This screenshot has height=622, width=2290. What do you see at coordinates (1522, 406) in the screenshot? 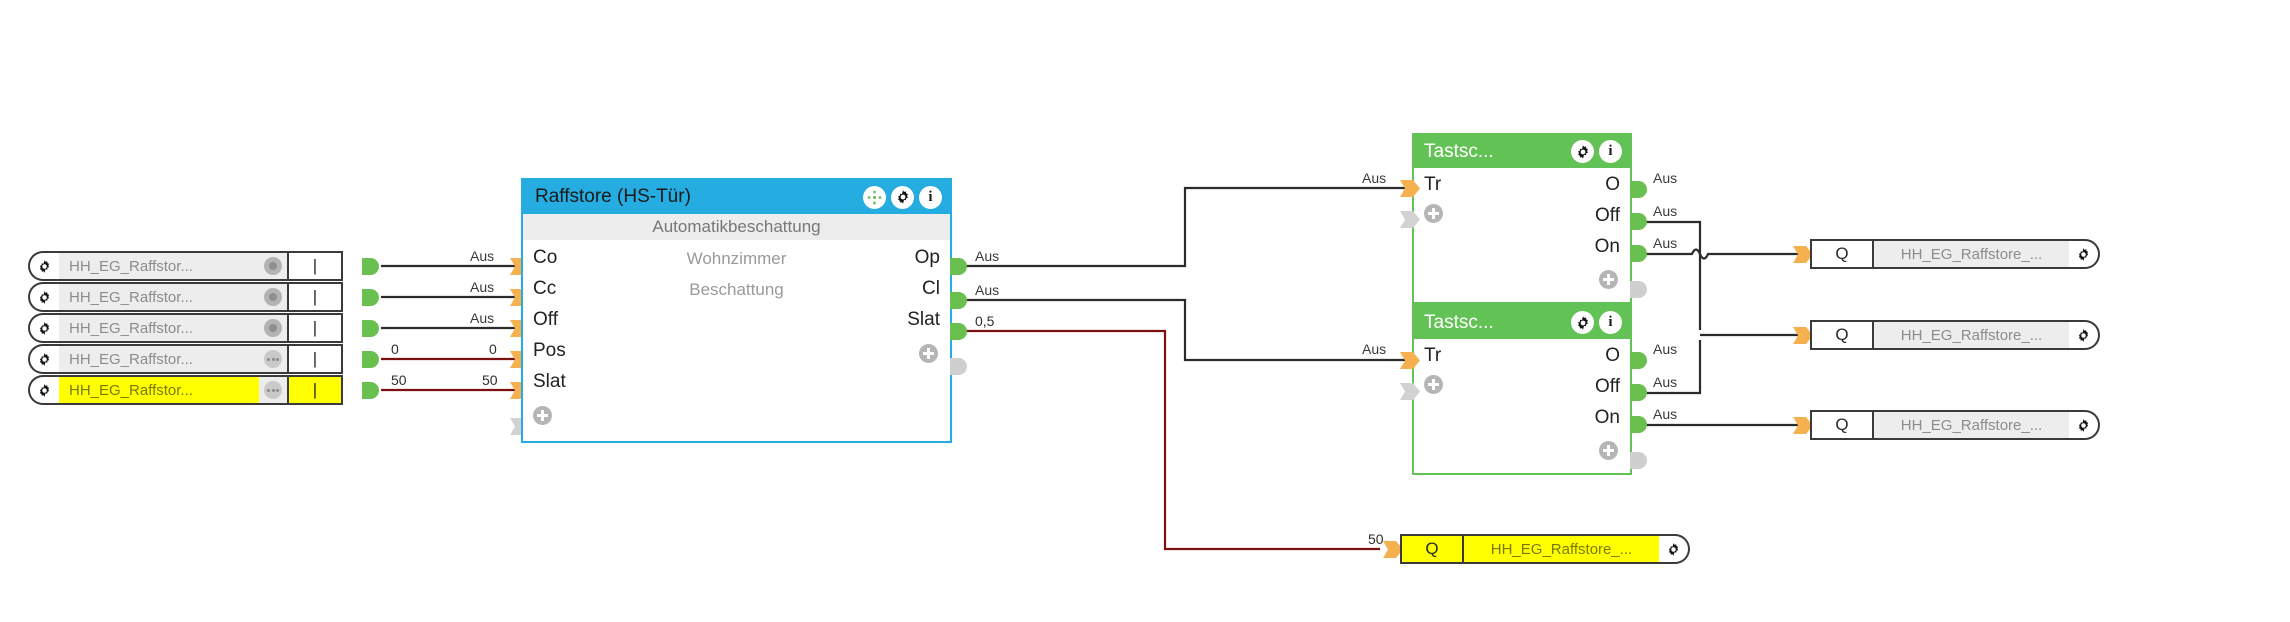
I see `tastsc-body-2: Tr O Off On` at bounding box center [1522, 406].